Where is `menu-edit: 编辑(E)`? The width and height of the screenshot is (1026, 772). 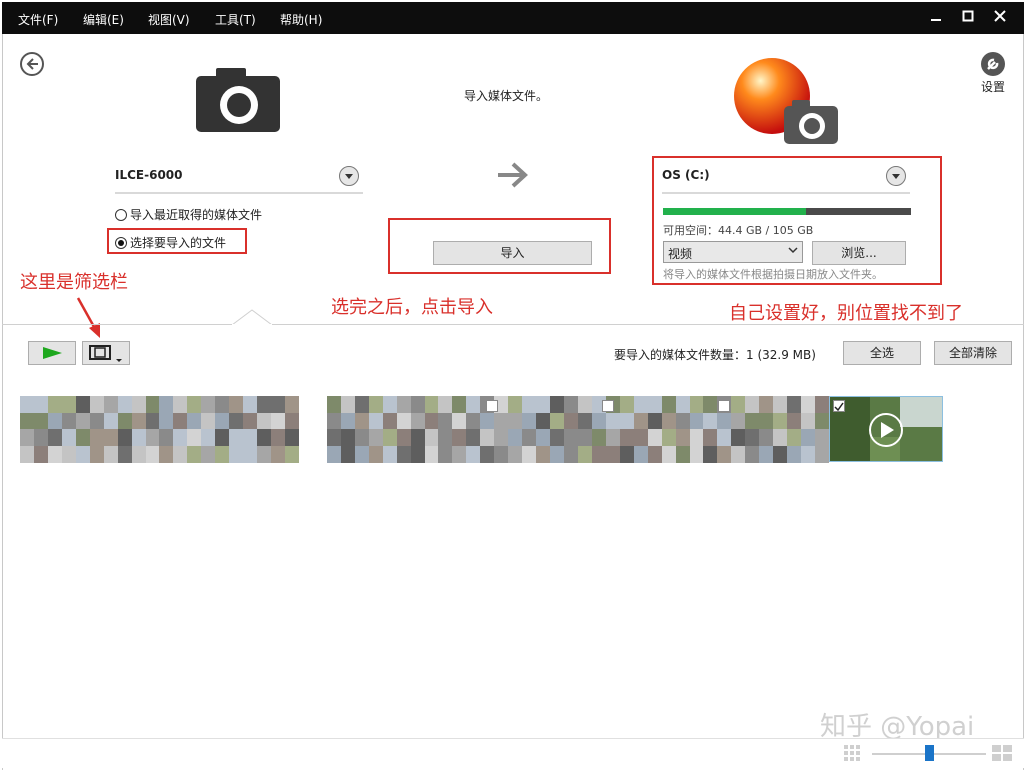
menu-edit: 编辑(E) is located at coordinates (103, 19).